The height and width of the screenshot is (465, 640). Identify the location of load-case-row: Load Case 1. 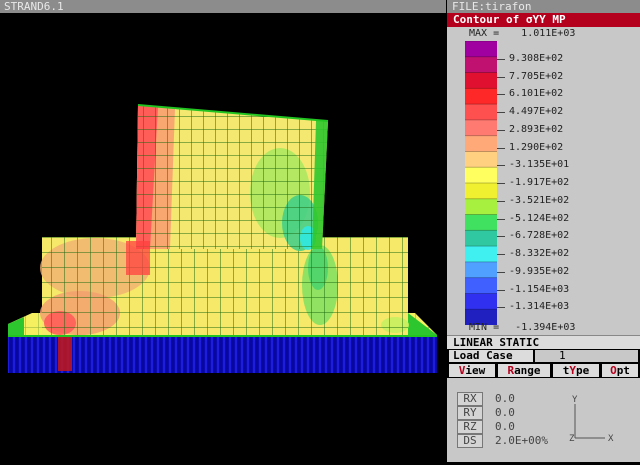
(543, 356).